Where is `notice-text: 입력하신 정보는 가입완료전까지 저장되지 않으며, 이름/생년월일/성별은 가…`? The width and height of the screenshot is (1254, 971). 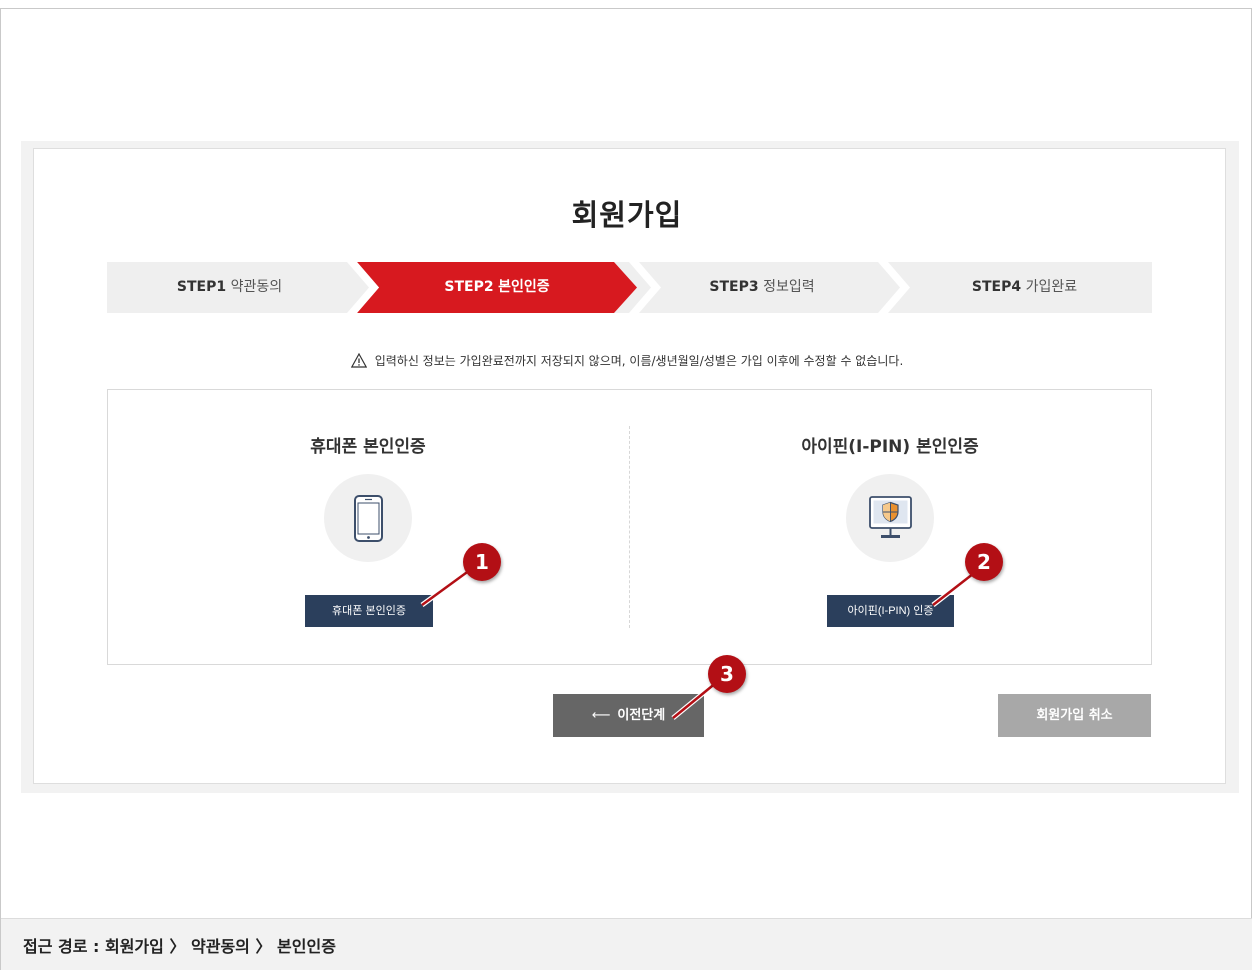
notice-text: 입력하신 정보는 가입완료전까지 저장되지 않으며, 이름/생년월일/성별은 가… is located at coordinates (639, 361).